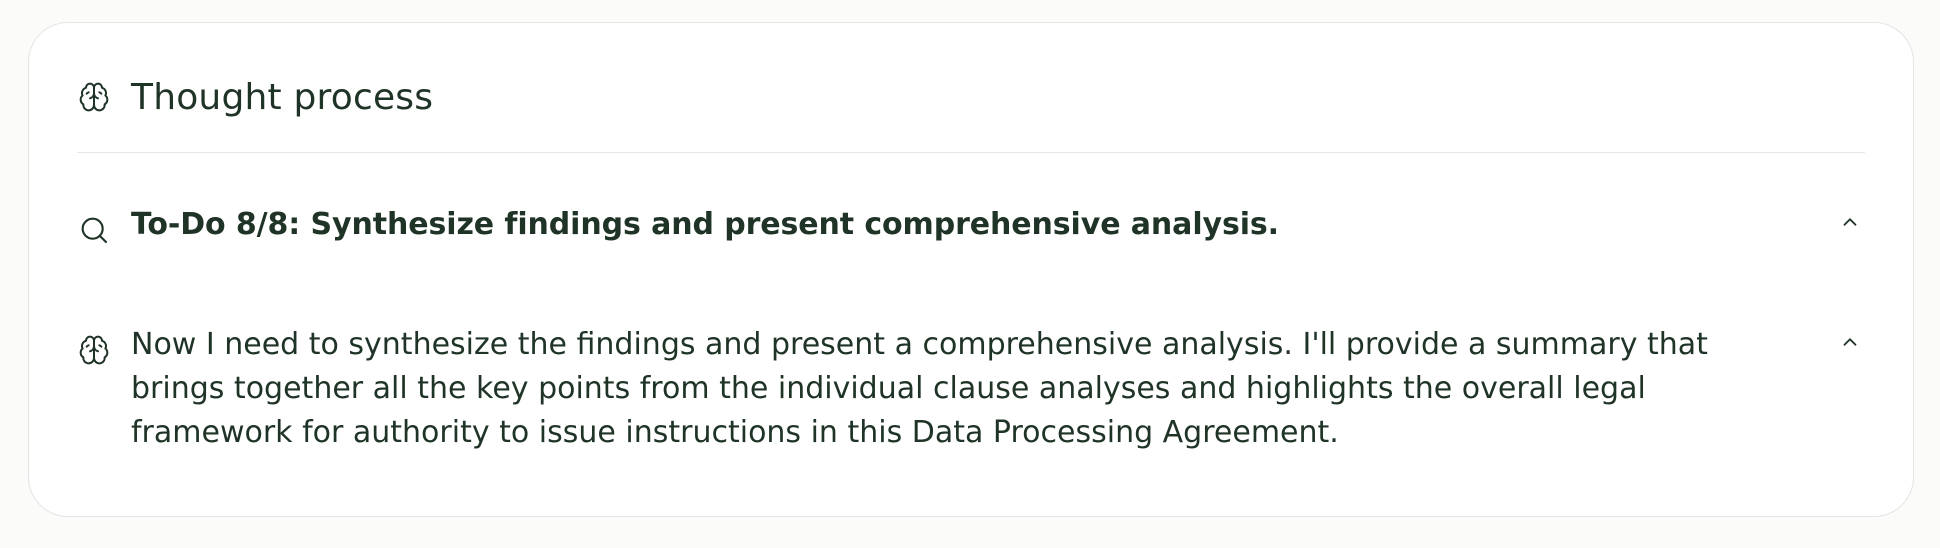 The height and width of the screenshot is (548, 1940). I want to click on panel-header: Thought process, so click(255, 97).